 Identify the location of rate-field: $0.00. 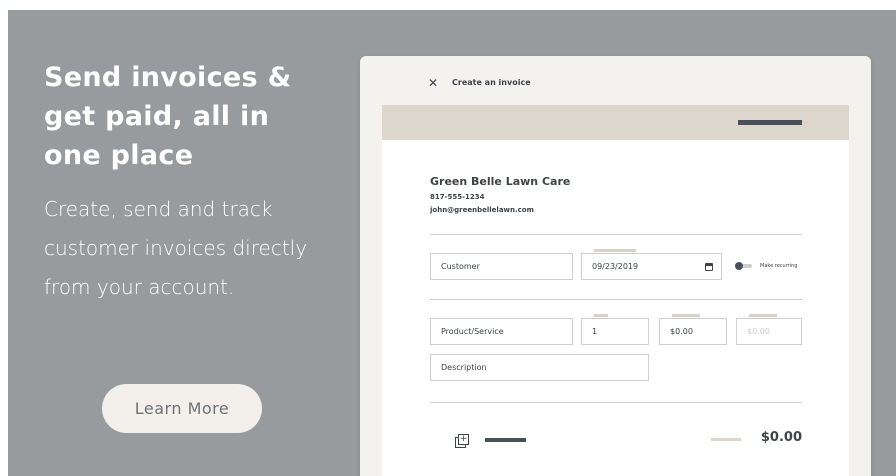
(693, 331).